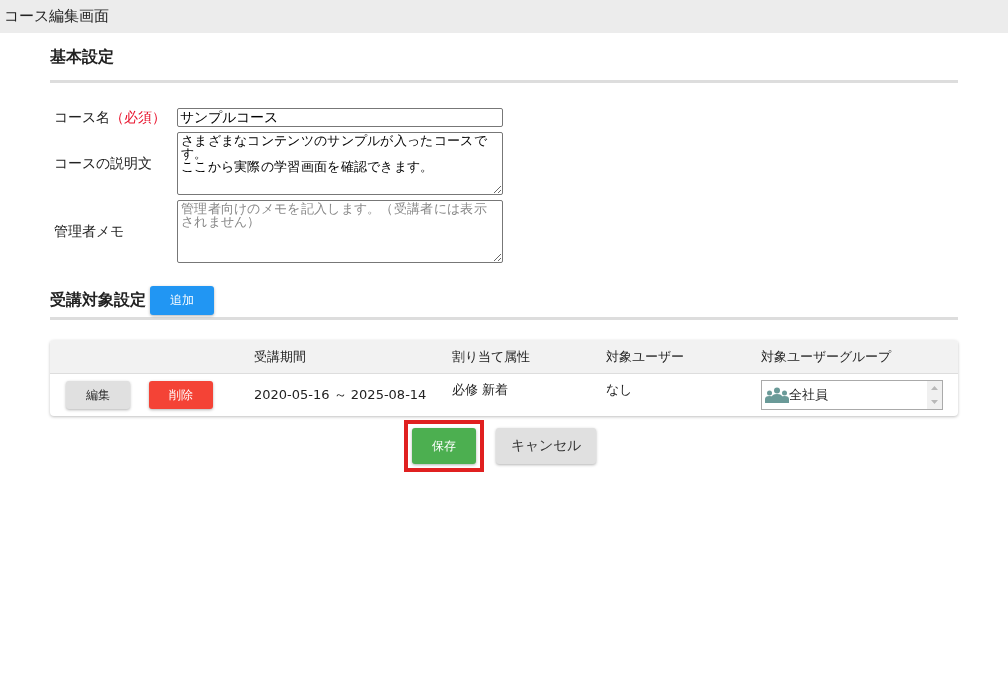 This screenshot has width=1008, height=680. I want to click on field-label: 管理者メモ, so click(89, 230).